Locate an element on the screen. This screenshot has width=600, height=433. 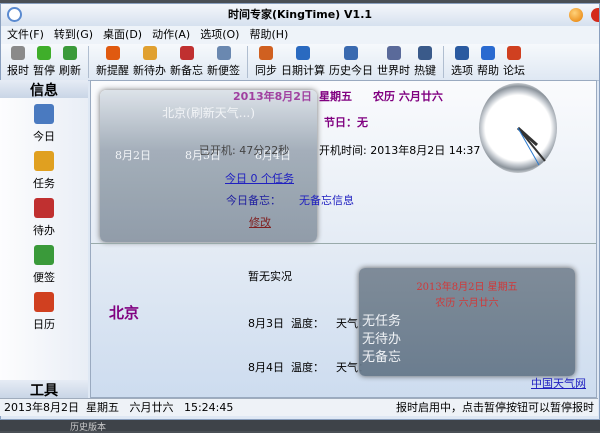
today-icon is located at coordinates (44, 114).